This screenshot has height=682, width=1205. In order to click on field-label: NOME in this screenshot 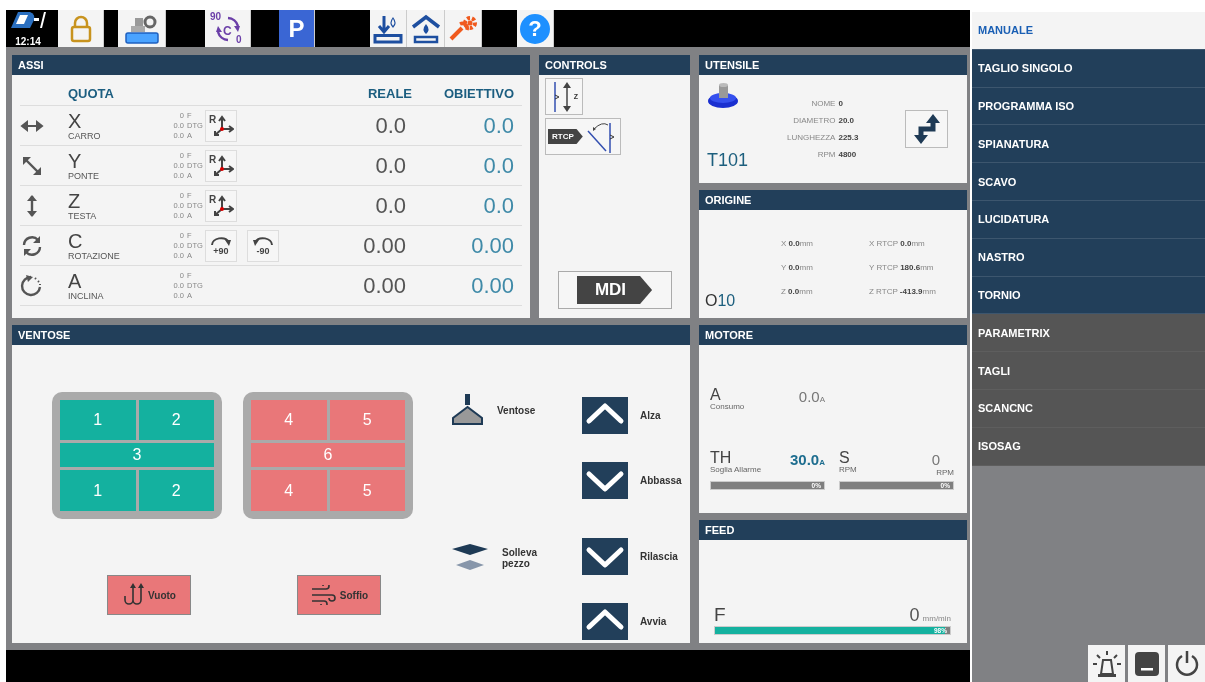, I will do `click(823, 103)`.